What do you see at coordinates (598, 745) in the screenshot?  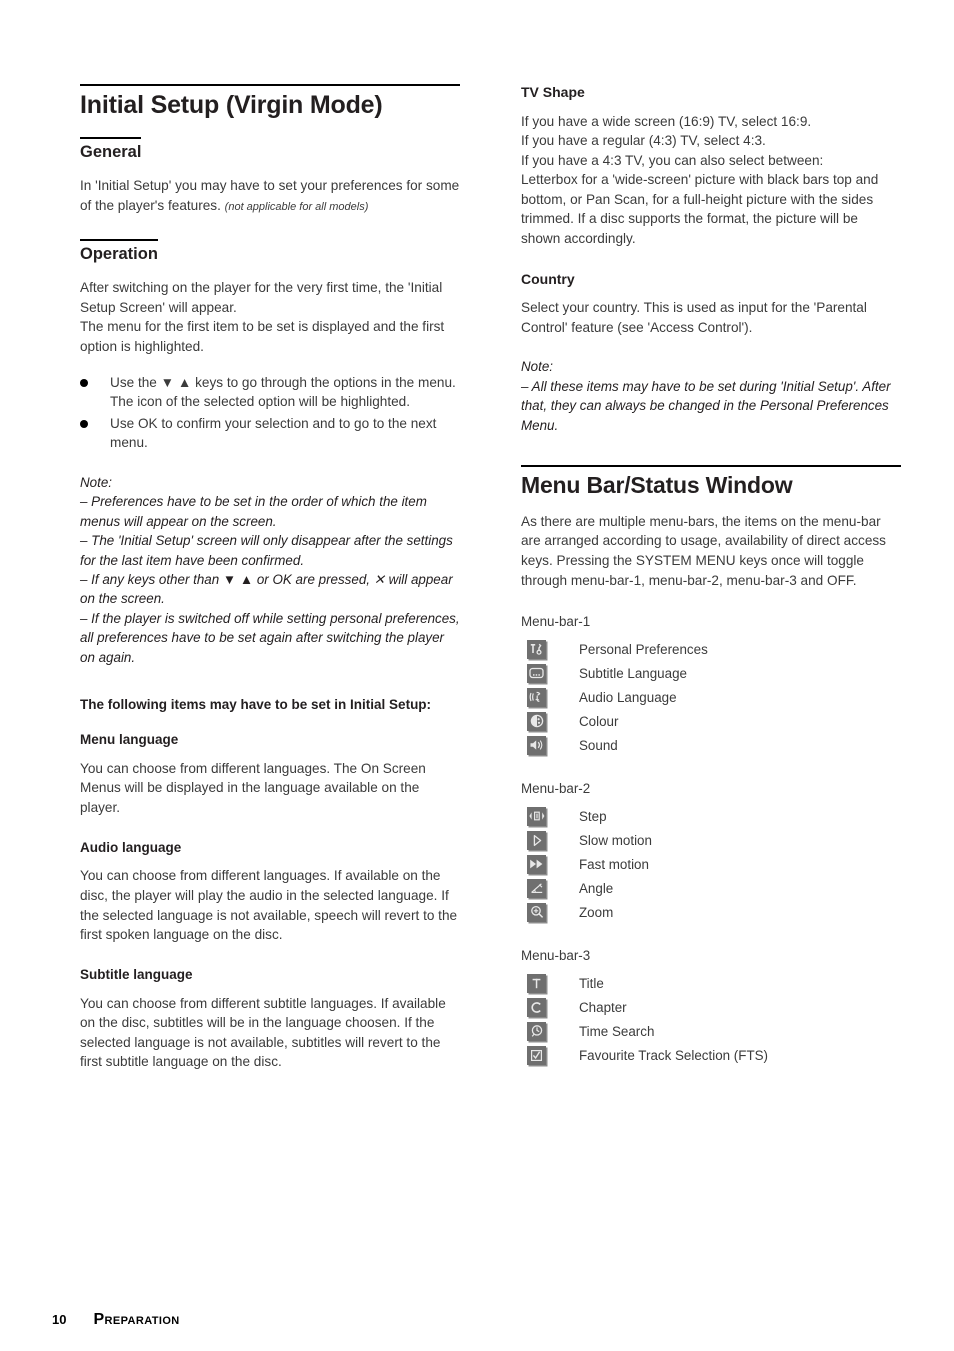 I see `menu-item-label: Sound` at bounding box center [598, 745].